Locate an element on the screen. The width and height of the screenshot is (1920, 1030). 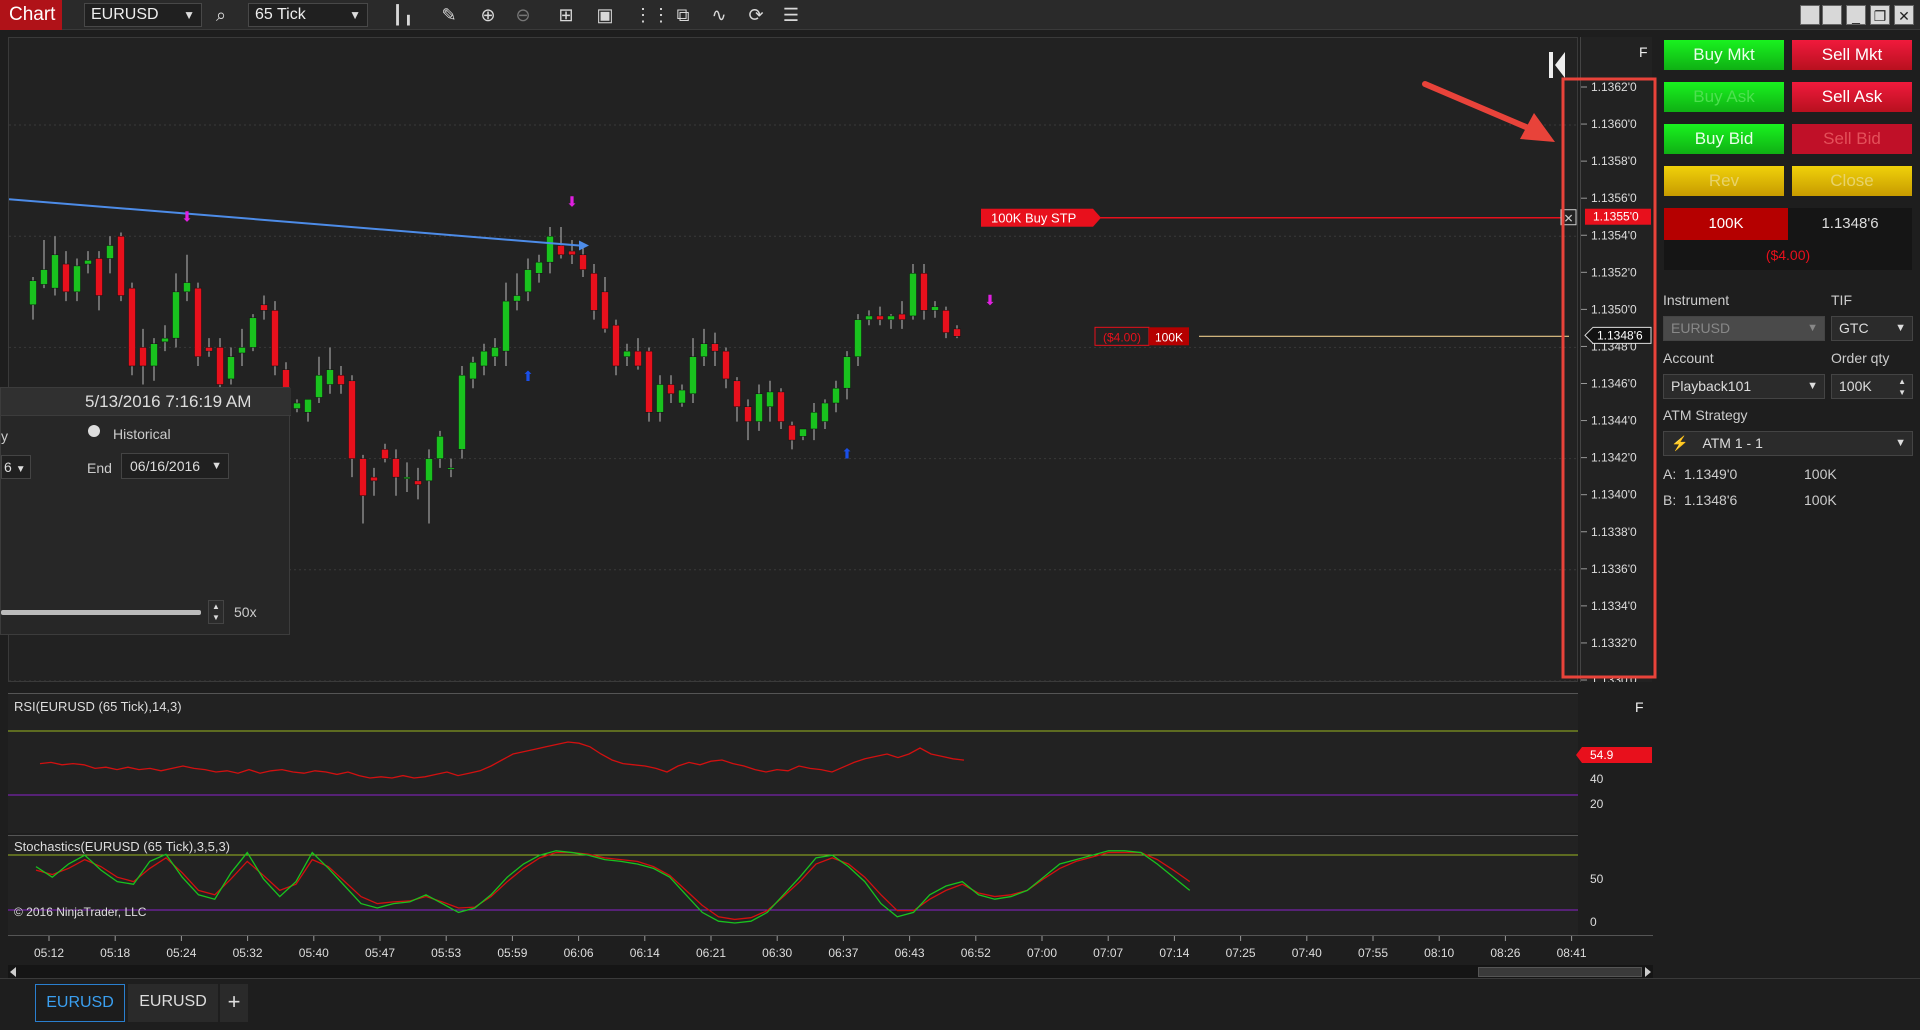
time-tick-label: 05:40 is located at coordinates (314, 953).